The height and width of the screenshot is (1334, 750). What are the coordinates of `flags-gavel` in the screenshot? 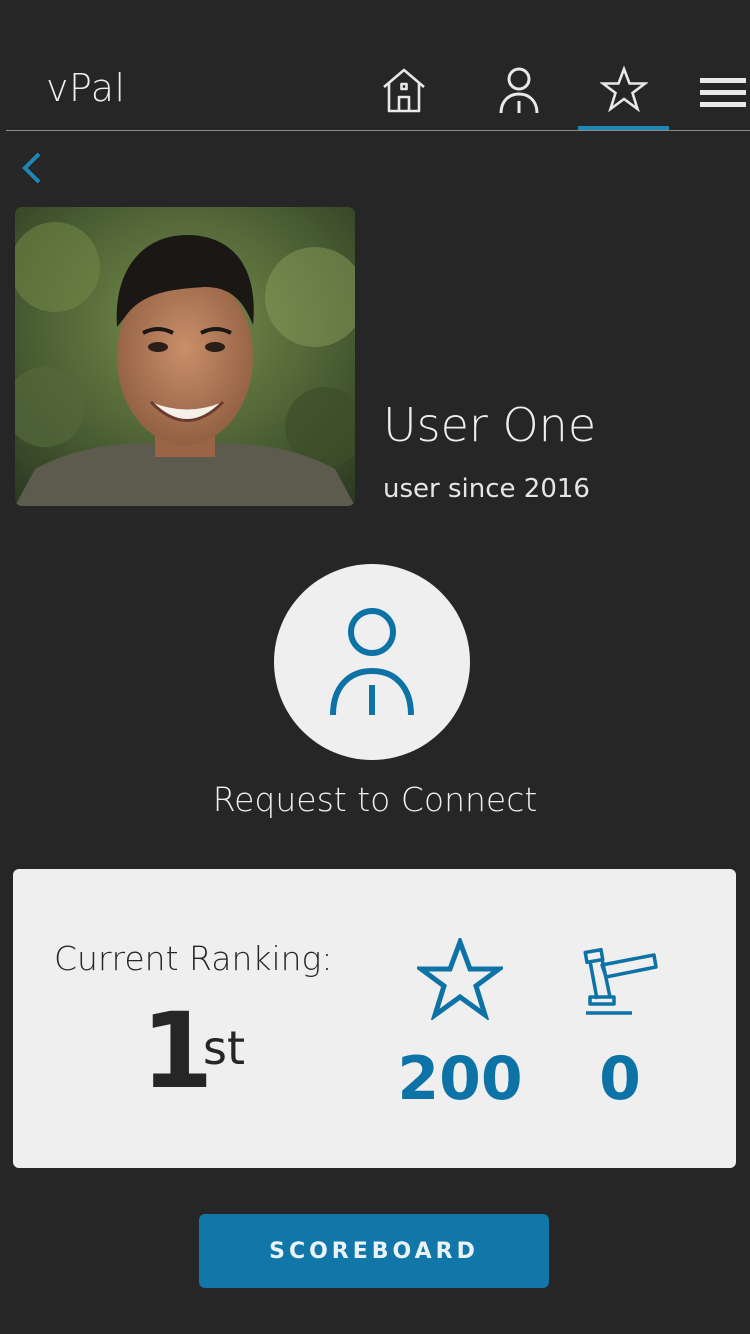 It's located at (620, 979).